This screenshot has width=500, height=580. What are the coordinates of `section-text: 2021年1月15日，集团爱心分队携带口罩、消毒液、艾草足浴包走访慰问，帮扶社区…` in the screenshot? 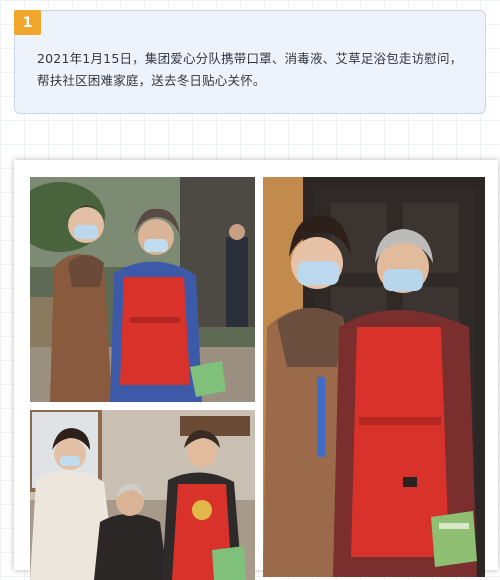 It's located at (250, 69).